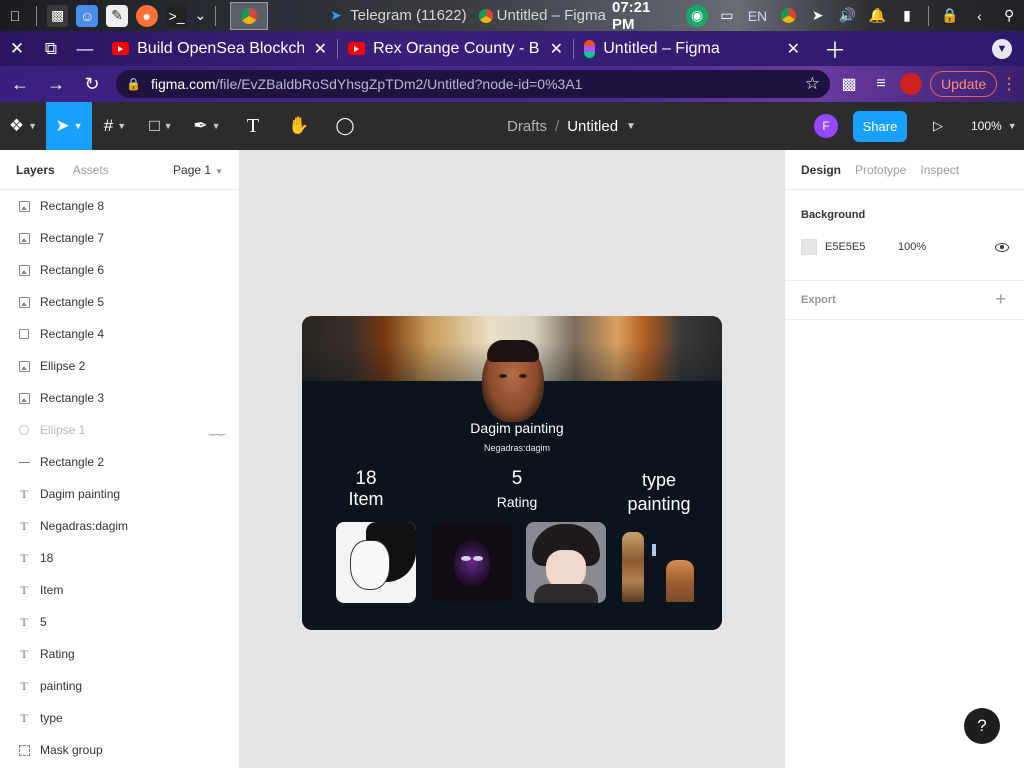 This screenshot has height=768, width=1024. What do you see at coordinates (644, 16) in the screenshot?
I see `clock: 07:21 PM` at bounding box center [644, 16].